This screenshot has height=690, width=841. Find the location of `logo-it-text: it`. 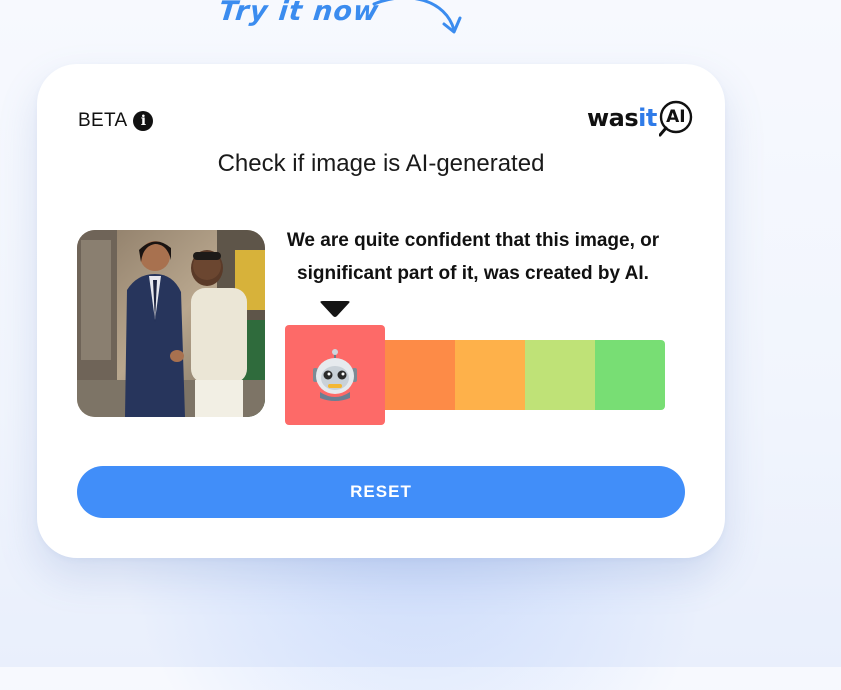

logo-it-text: it is located at coordinates (647, 118).